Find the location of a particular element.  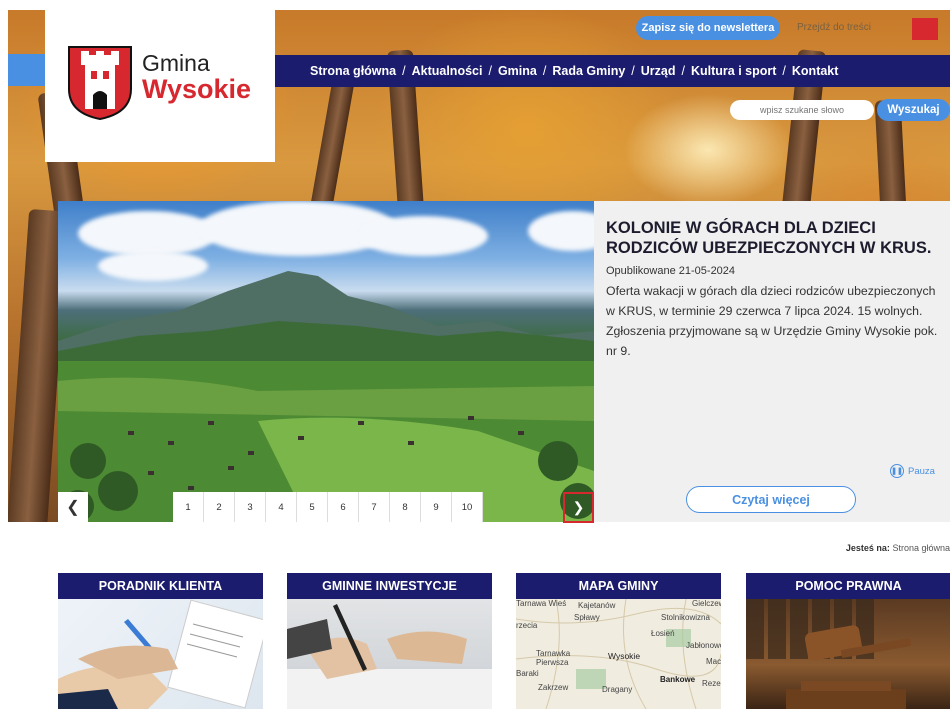

slider-page-button: 4 is located at coordinates (281, 507).